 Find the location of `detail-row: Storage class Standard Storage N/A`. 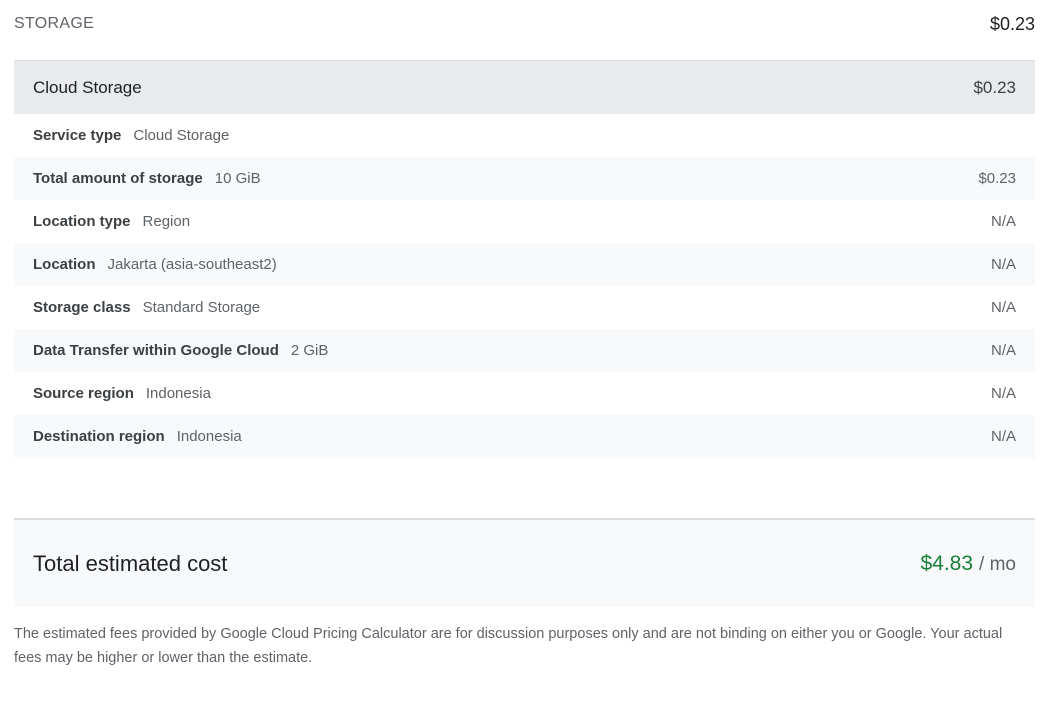

detail-row: Storage class Standard Storage N/A is located at coordinates (524, 307).